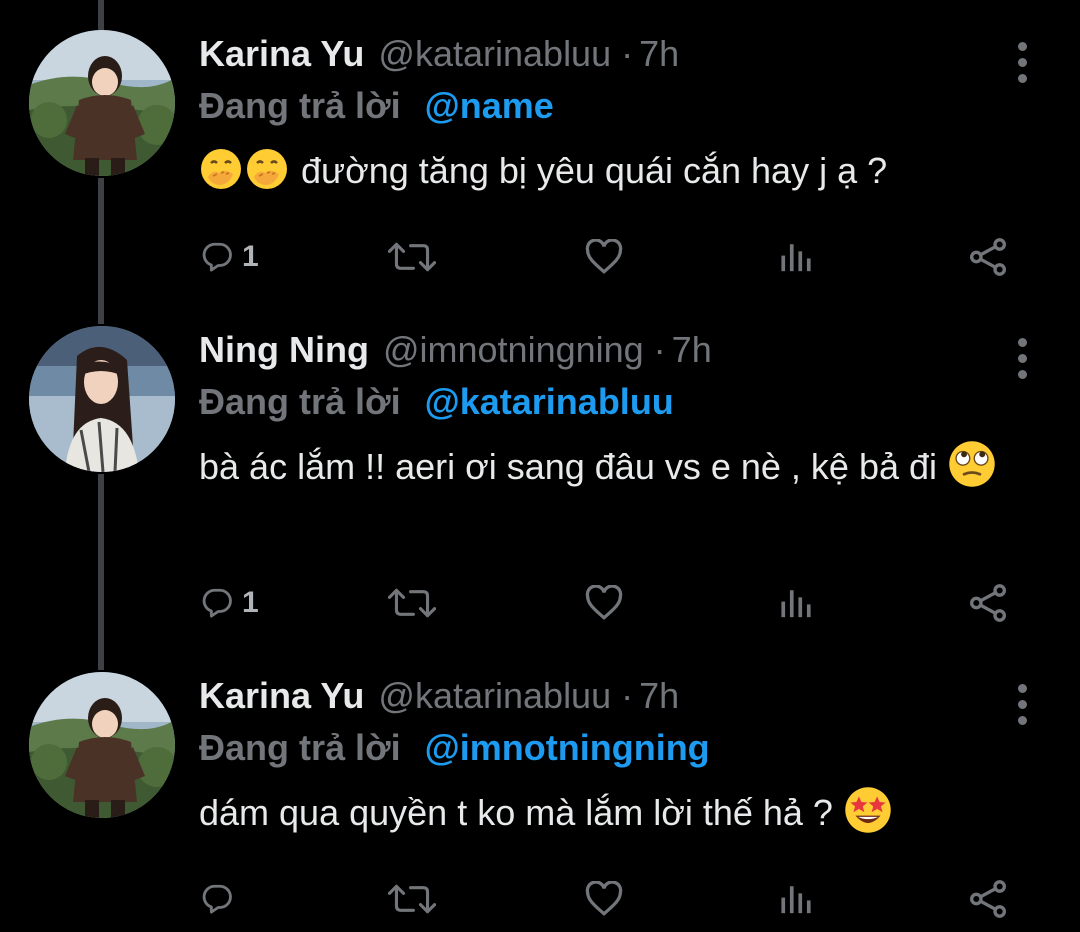  I want to click on replying-to: Đang trả lời @name, so click(376, 106).